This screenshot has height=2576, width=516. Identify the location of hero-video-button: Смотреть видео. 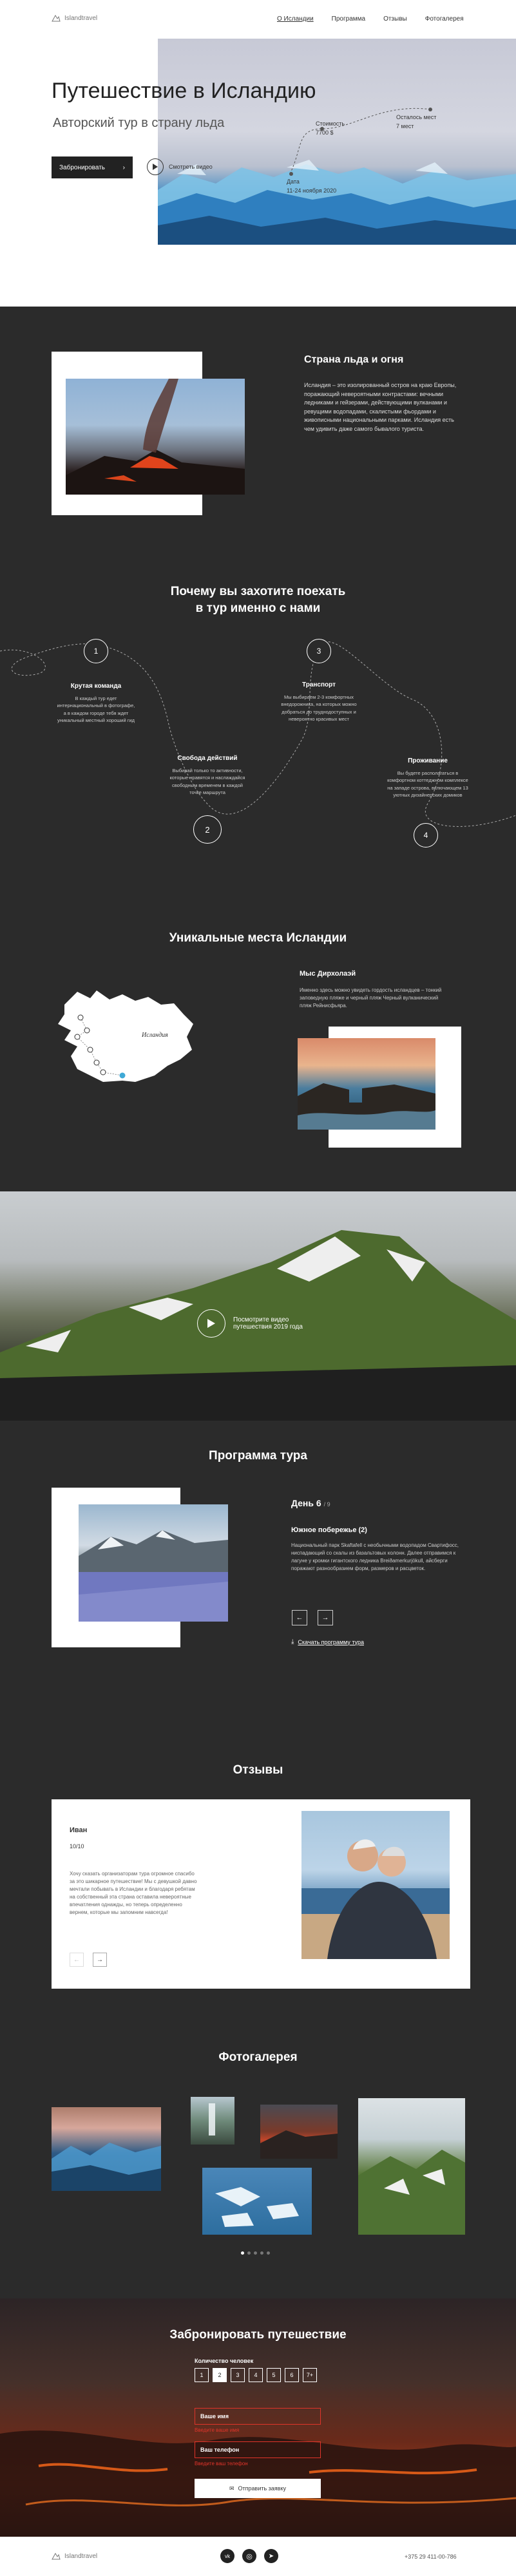
(180, 167).